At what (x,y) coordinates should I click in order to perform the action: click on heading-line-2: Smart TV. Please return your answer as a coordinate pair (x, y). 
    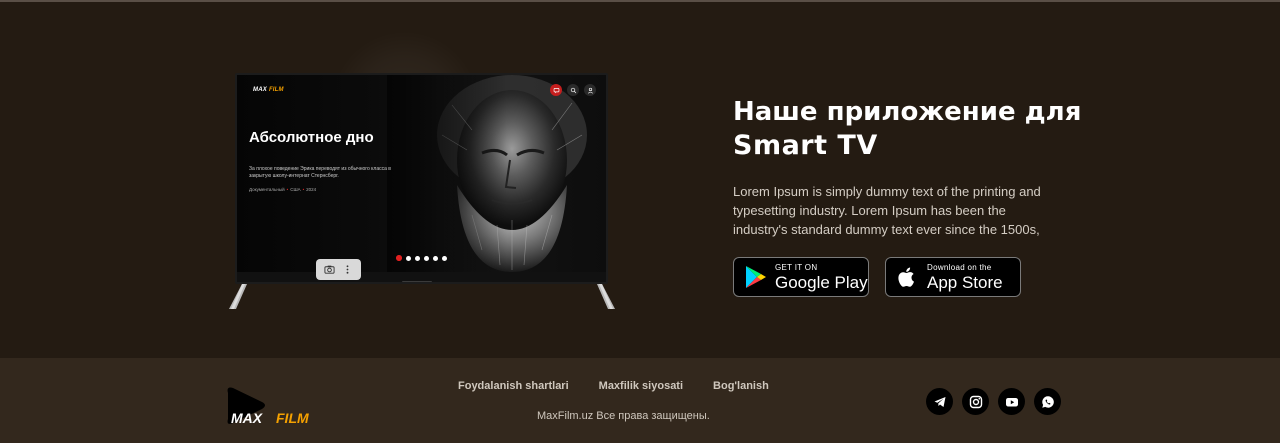
    Looking at the image, I should click on (805, 145).